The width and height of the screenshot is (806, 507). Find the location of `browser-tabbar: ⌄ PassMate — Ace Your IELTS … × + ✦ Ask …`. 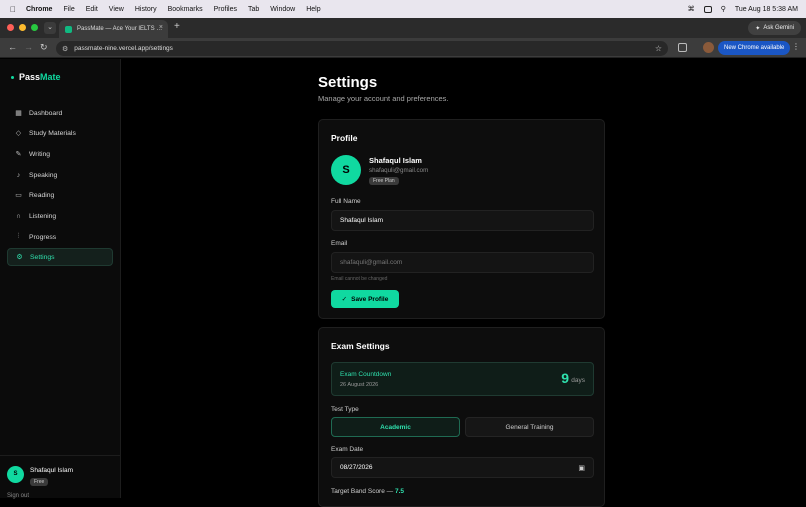

browser-tabbar: ⌄ PassMate — Ace Your IELTS … × + ✦ Ask … is located at coordinates (403, 28).